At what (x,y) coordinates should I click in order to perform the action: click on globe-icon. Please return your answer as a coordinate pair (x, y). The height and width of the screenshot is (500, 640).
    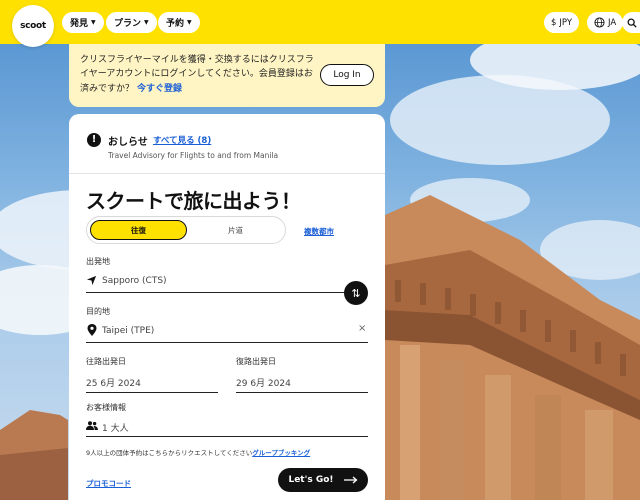
    Looking at the image, I should click on (599, 22).